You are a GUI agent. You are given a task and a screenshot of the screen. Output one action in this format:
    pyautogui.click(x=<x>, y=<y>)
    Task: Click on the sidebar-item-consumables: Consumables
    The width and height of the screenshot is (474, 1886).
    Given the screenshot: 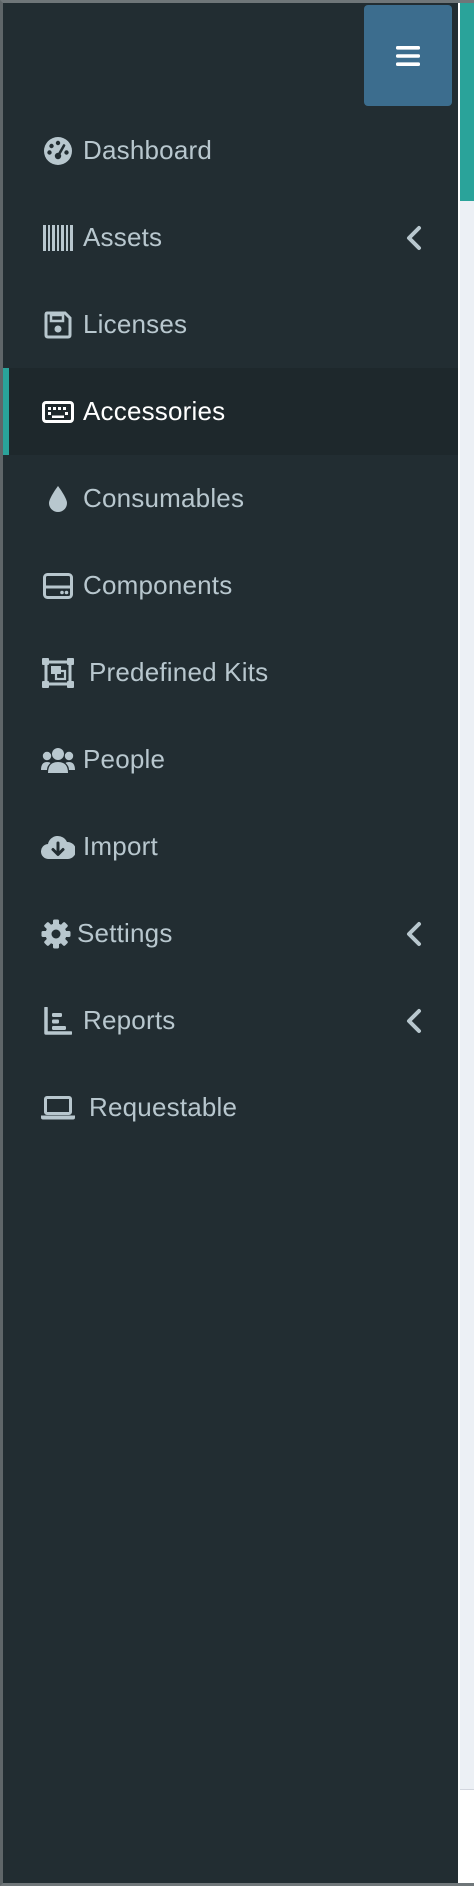 What is the action you would take?
    pyautogui.click(x=230, y=498)
    